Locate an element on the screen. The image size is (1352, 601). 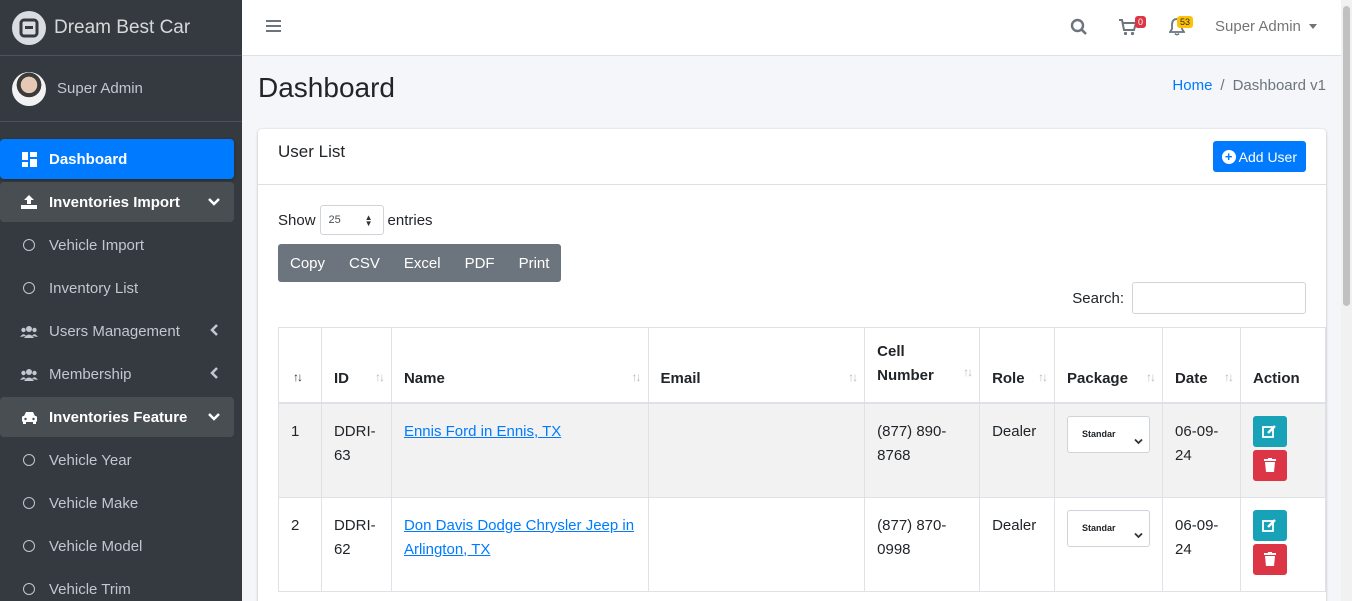
add-user-button: + Add User is located at coordinates (1259, 156).